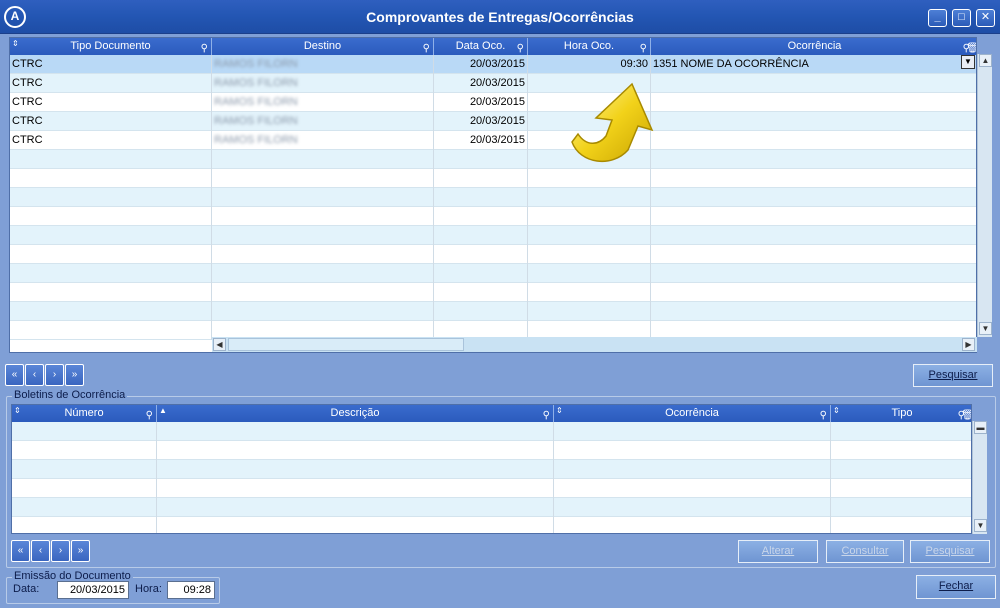 The height and width of the screenshot is (608, 1000). I want to click on col-bol-ocorrencia: ⇕ Ocorrência ⚲, so click(692, 413).